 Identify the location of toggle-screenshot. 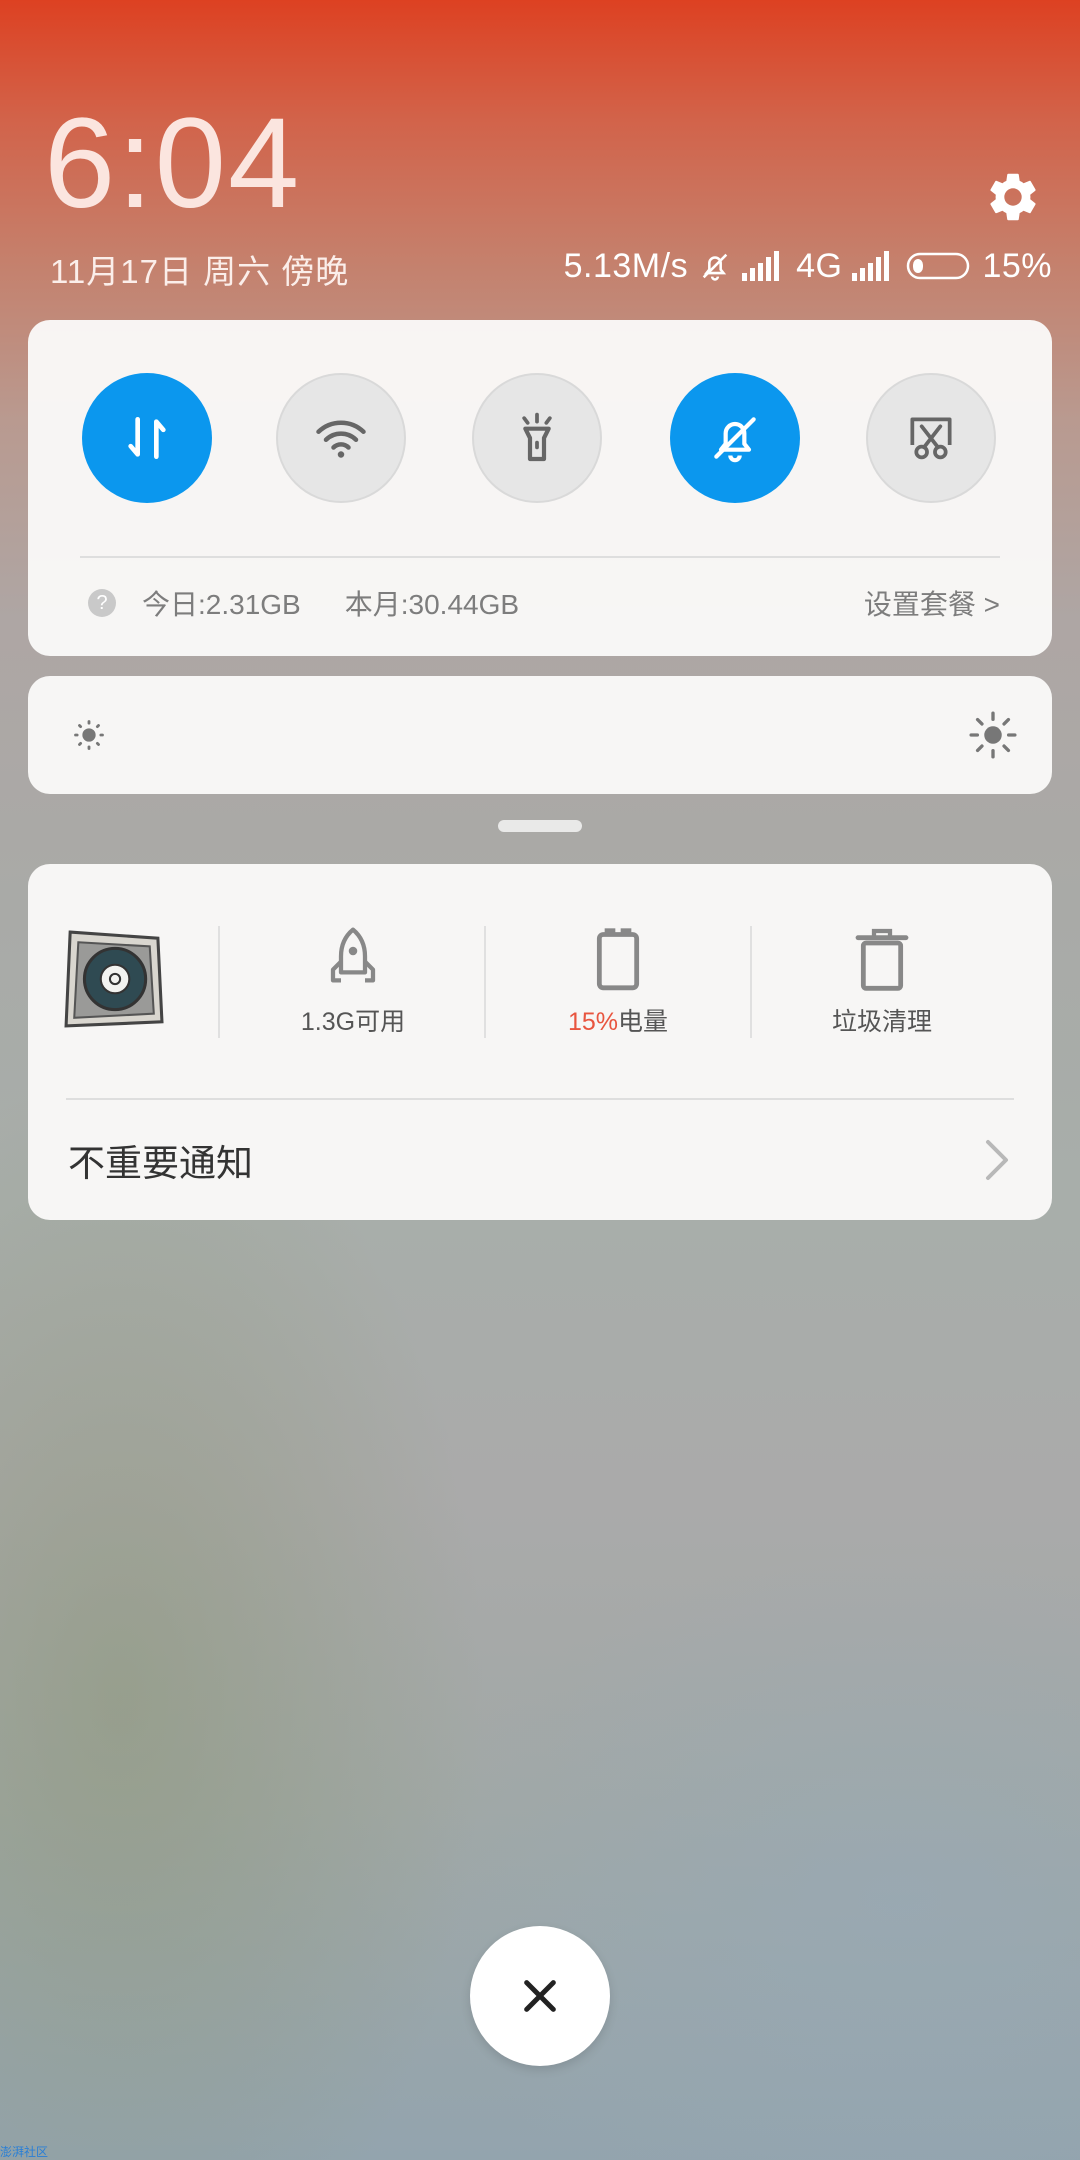
(931, 438).